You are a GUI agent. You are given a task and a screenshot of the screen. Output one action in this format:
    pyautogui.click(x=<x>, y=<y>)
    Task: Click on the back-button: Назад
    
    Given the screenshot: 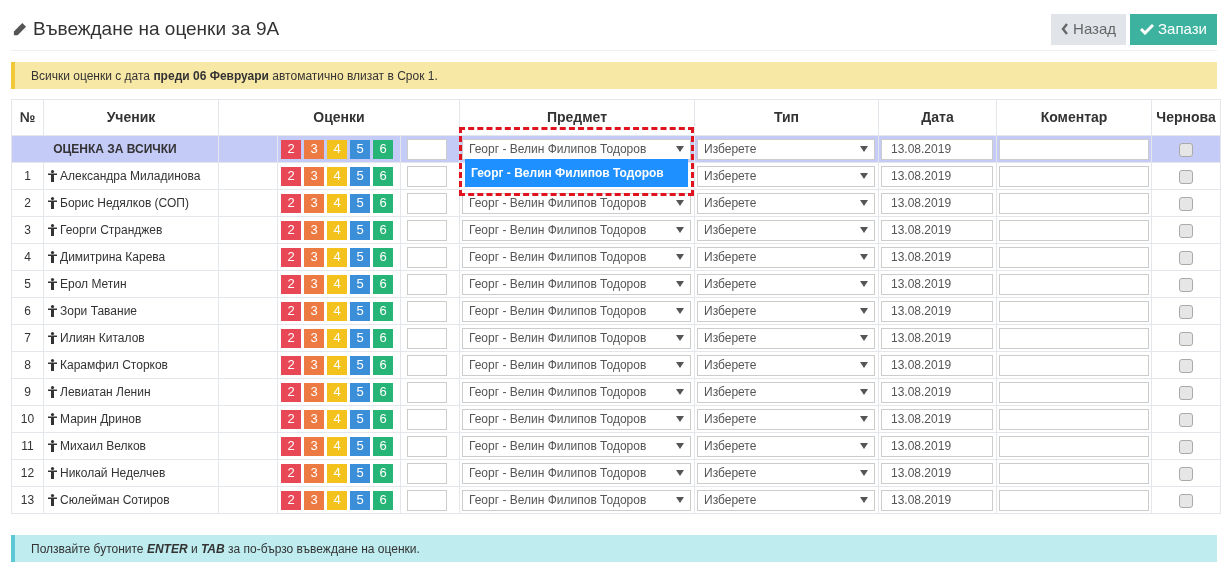 What is the action you would take?
    pyautogui.click(x=1089, y=29)
    